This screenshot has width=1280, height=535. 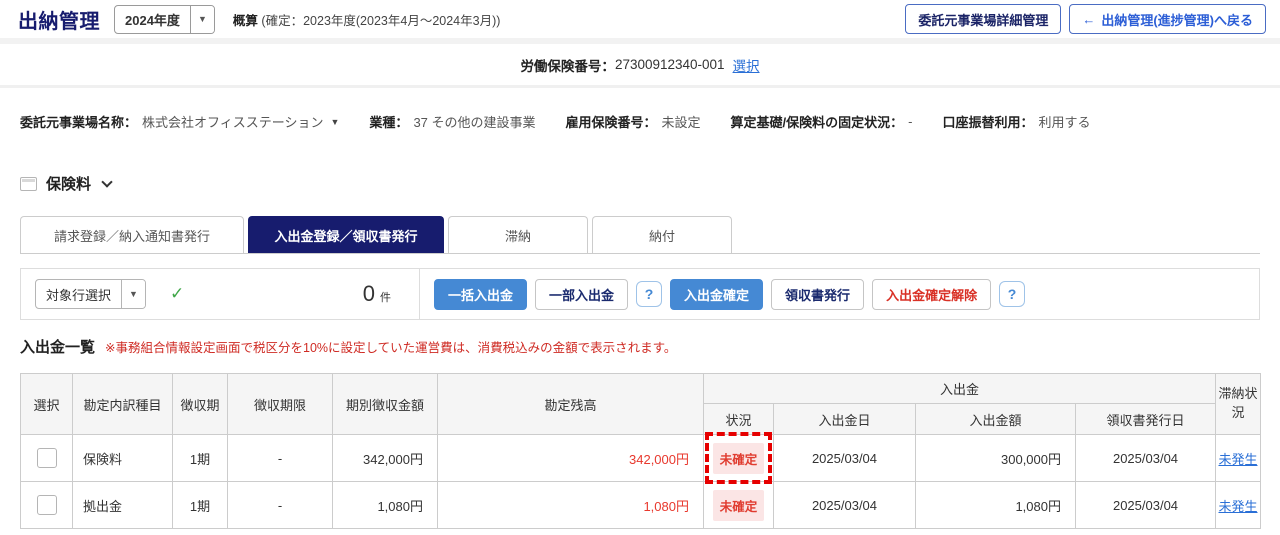 I want to click on client-name-value: 株式会社オフィスステーション, so click(x=233, y=122).